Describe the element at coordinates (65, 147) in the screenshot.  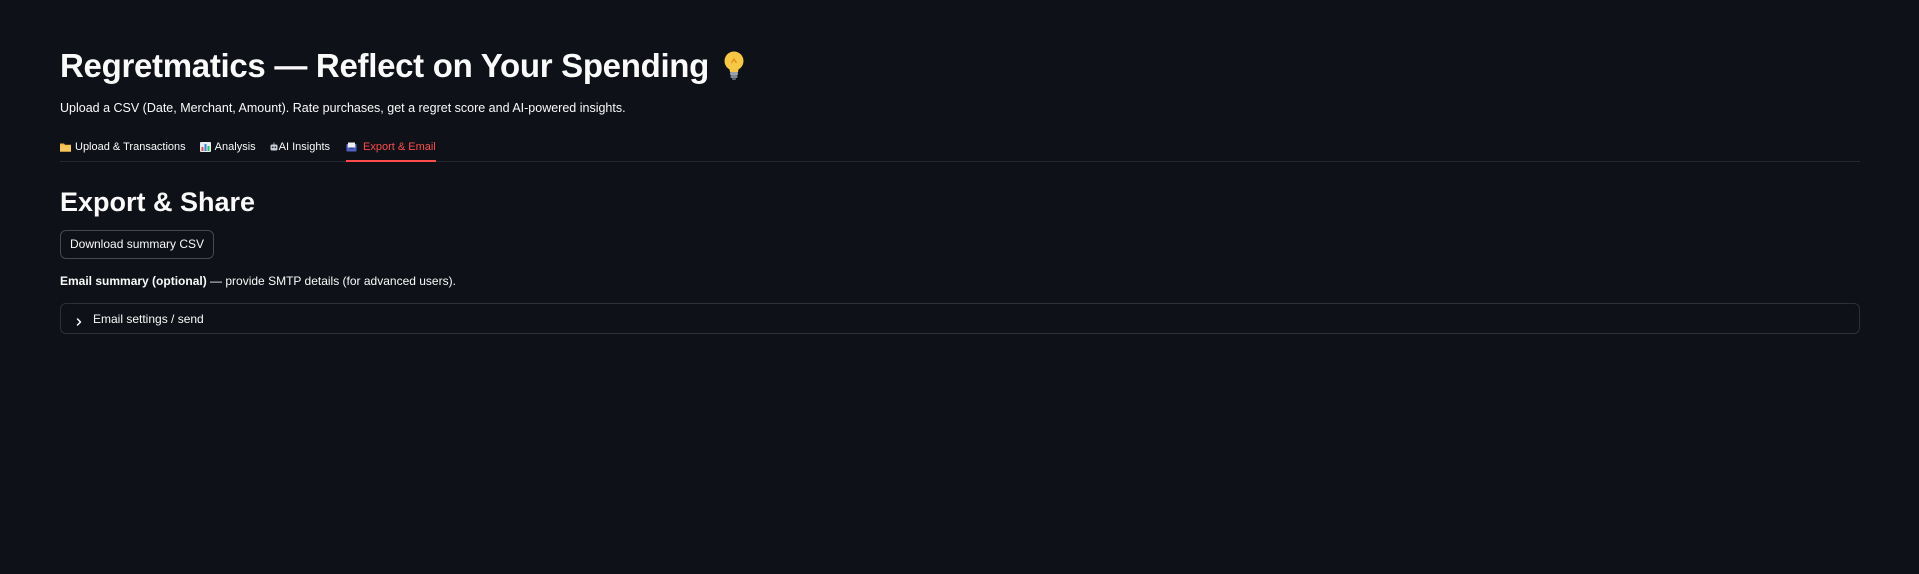
I see `folder-icon` at that location.